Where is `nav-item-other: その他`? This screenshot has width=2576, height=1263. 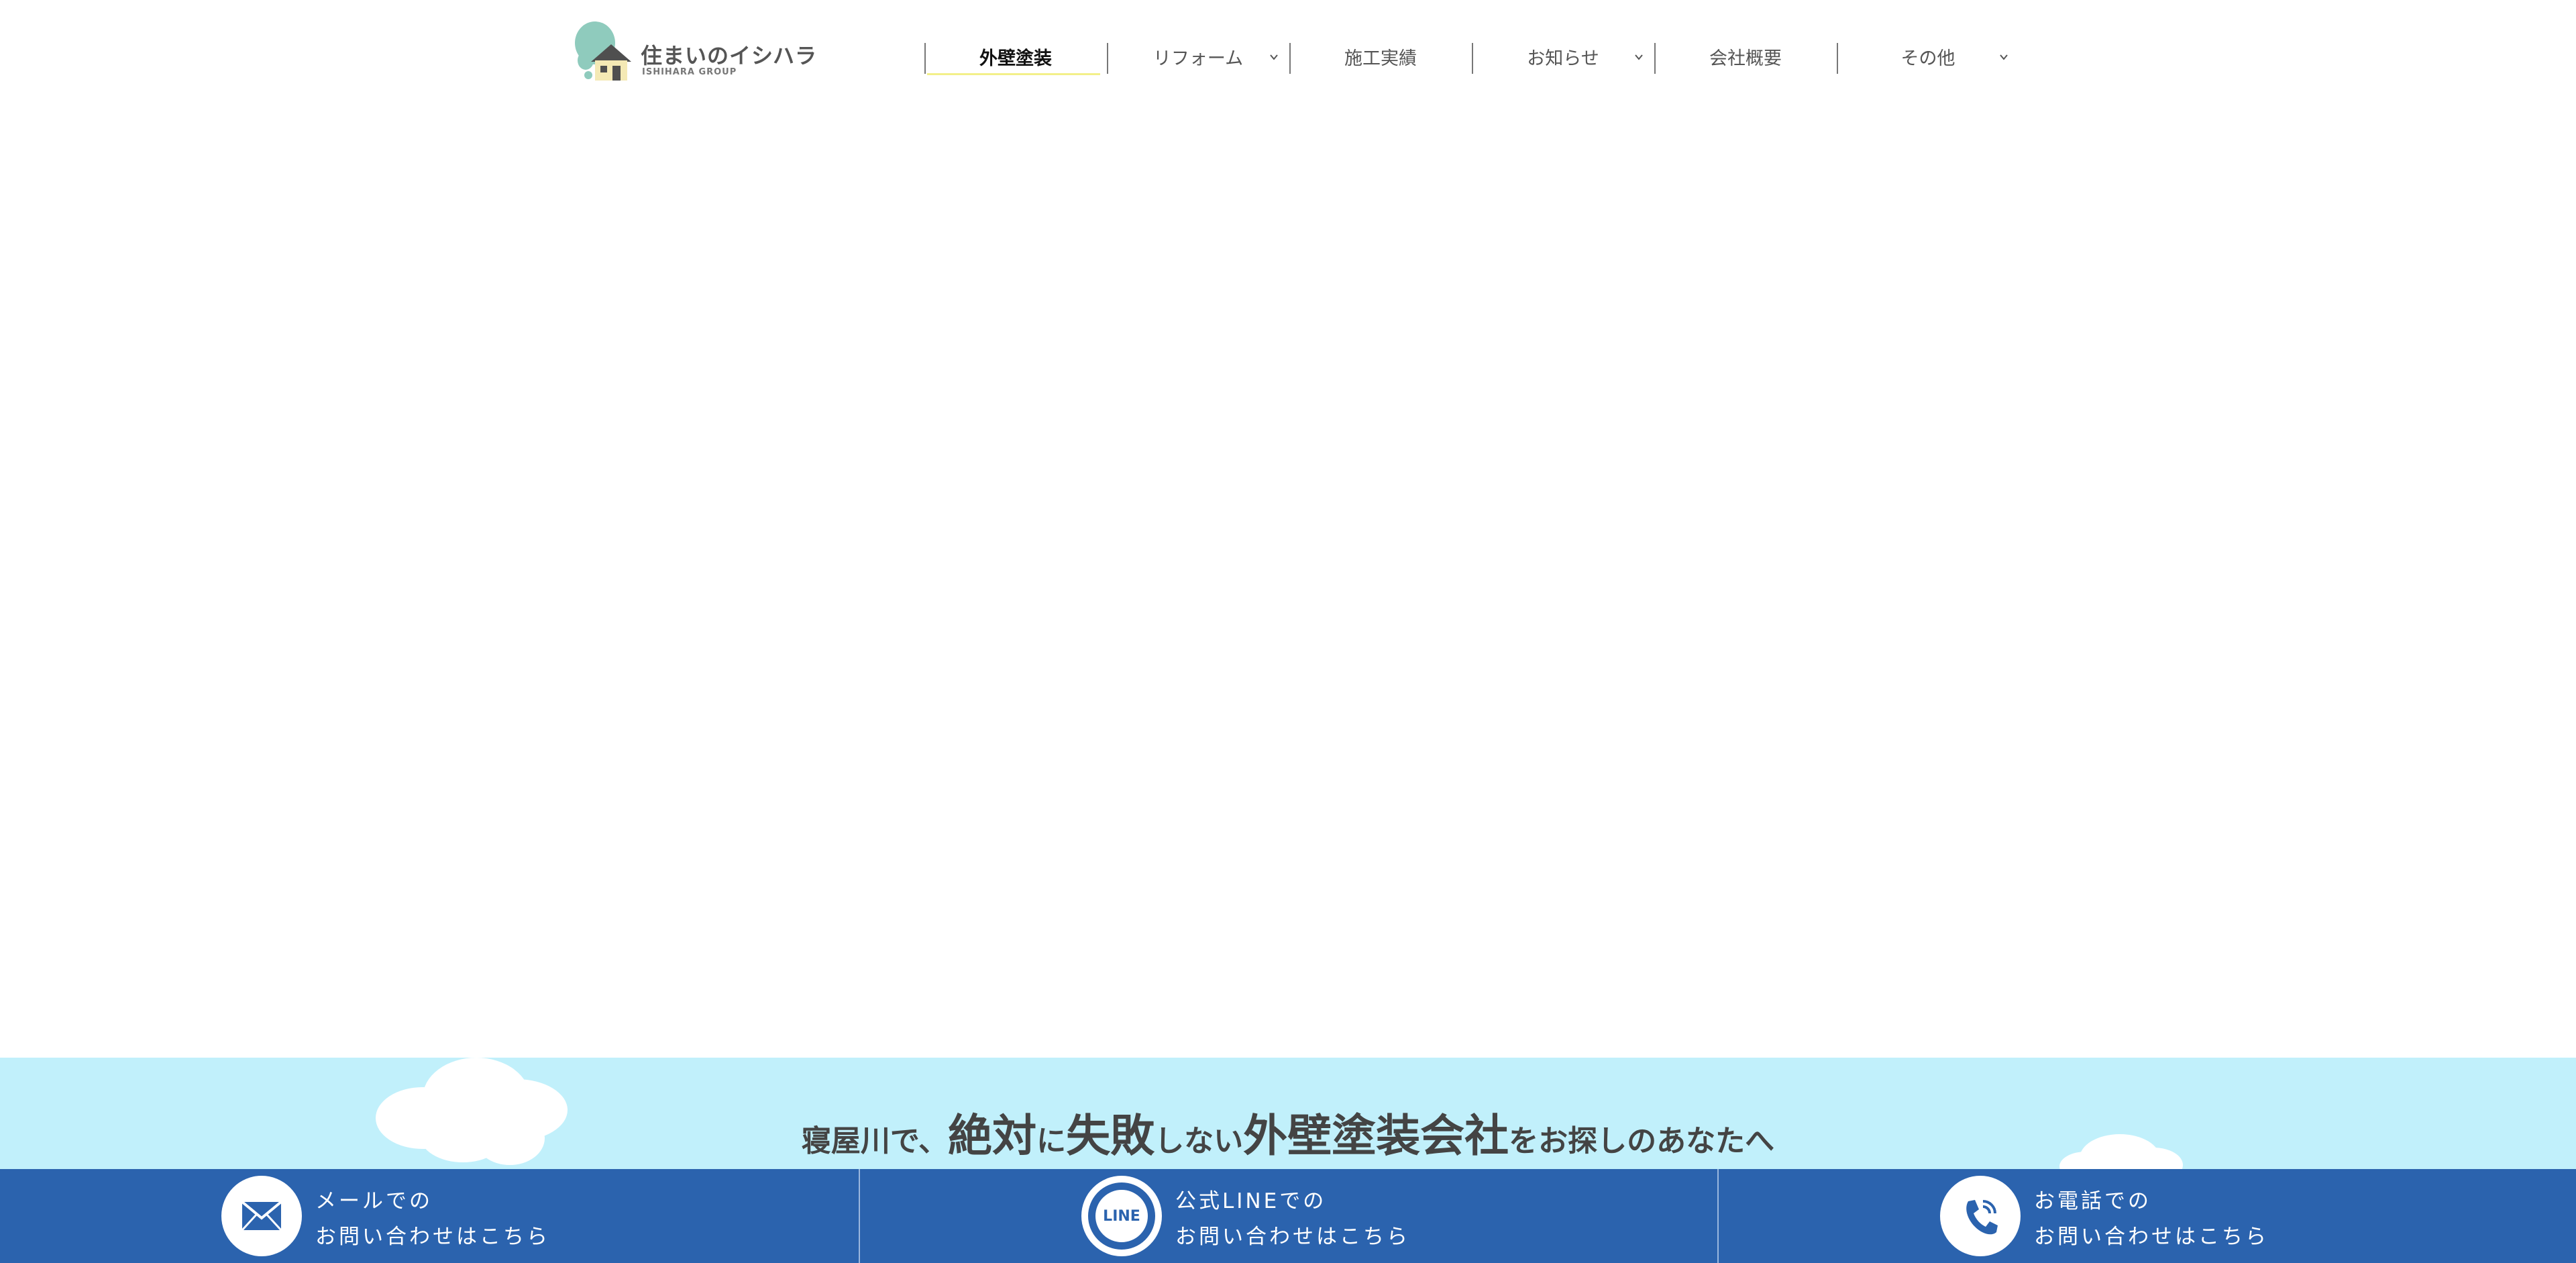
nav-item-other: その他 is located at coordinates (1928, 57).